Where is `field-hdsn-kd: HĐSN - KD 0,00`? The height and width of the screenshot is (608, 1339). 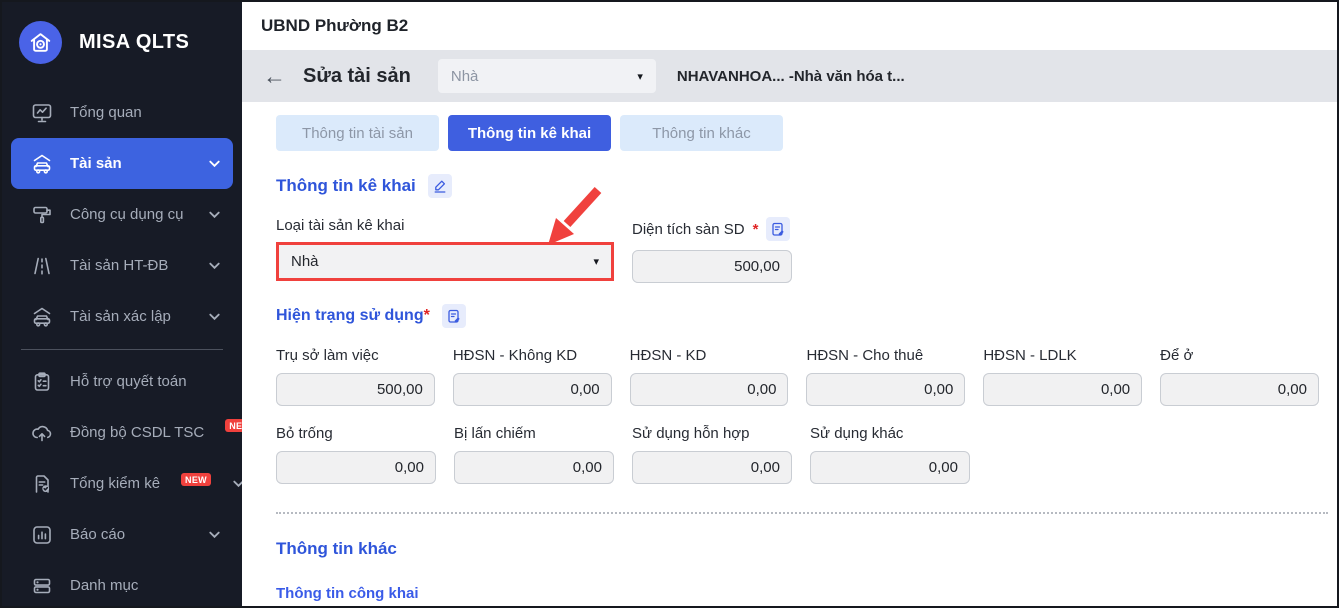 field-hdsn-kd: HĐSN - KD 0,00 is located at coordinates (709, 367).